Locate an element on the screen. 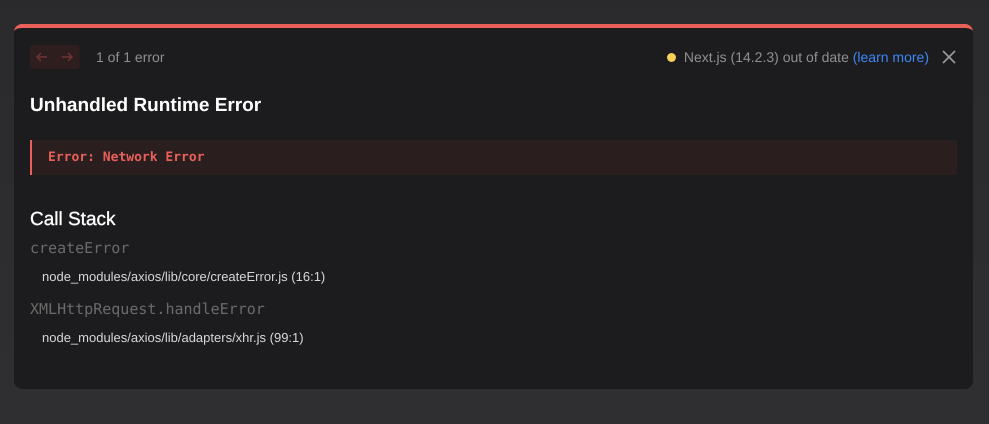 This screenshot has width=989, height=424. stack-file-location: node_modules/axios/lib/adapters/xhr.js (99:1) is located at coordinates (493, 337).